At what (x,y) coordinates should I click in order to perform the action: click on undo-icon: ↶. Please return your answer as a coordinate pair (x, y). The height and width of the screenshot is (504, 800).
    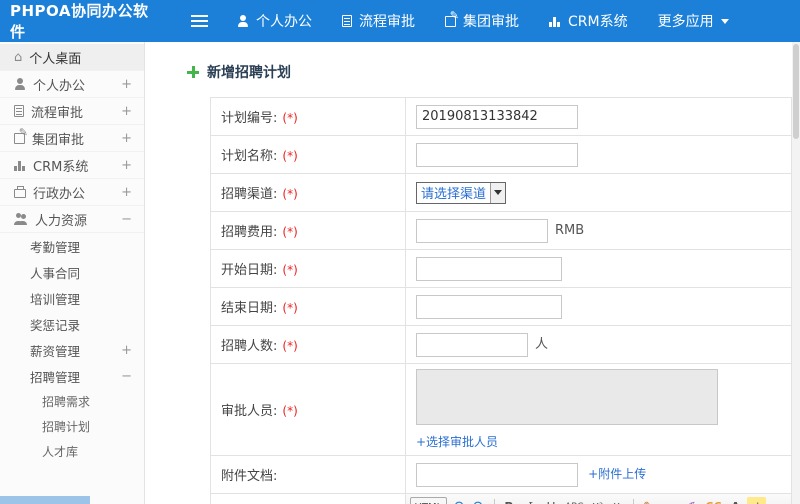
    Looking at the image, I should click on (458, 500).